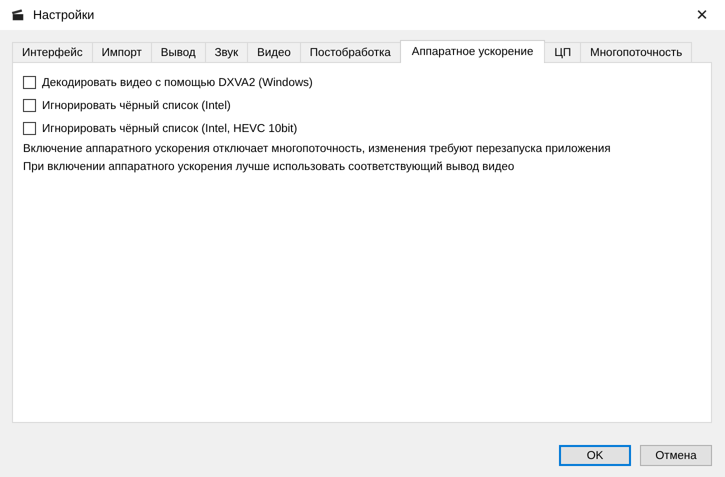 The width and height of the screenshot is (725, 477). I want to click on tab: ЦП, so click(563, 52).